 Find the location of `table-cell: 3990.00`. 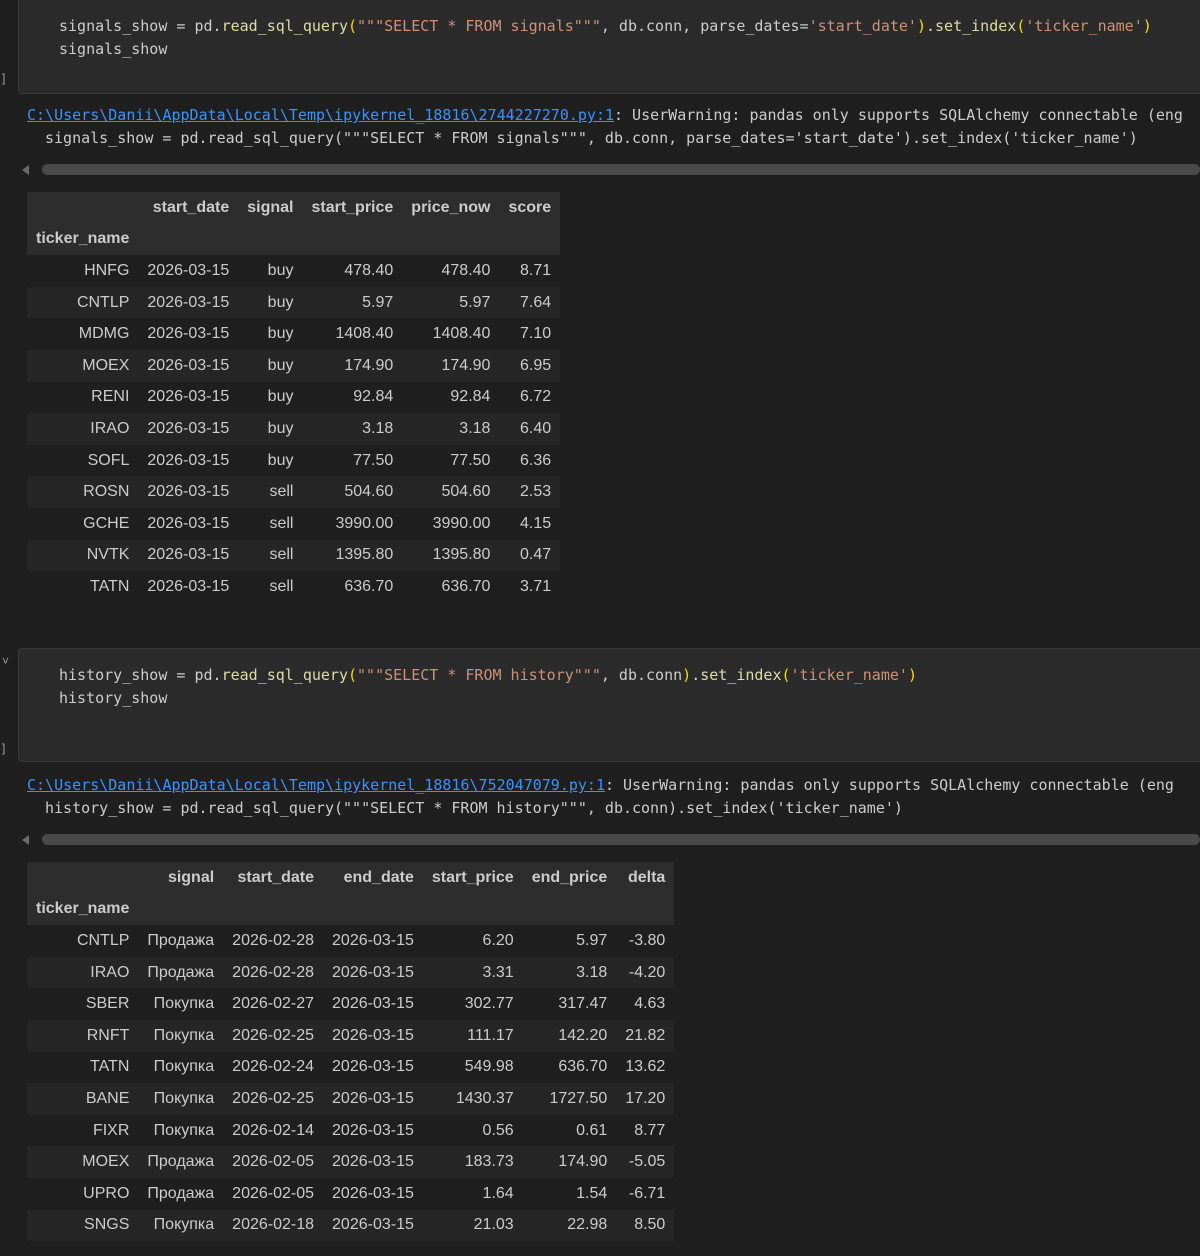

table-cell: 3990.00 is located at coordinates (451, 523).